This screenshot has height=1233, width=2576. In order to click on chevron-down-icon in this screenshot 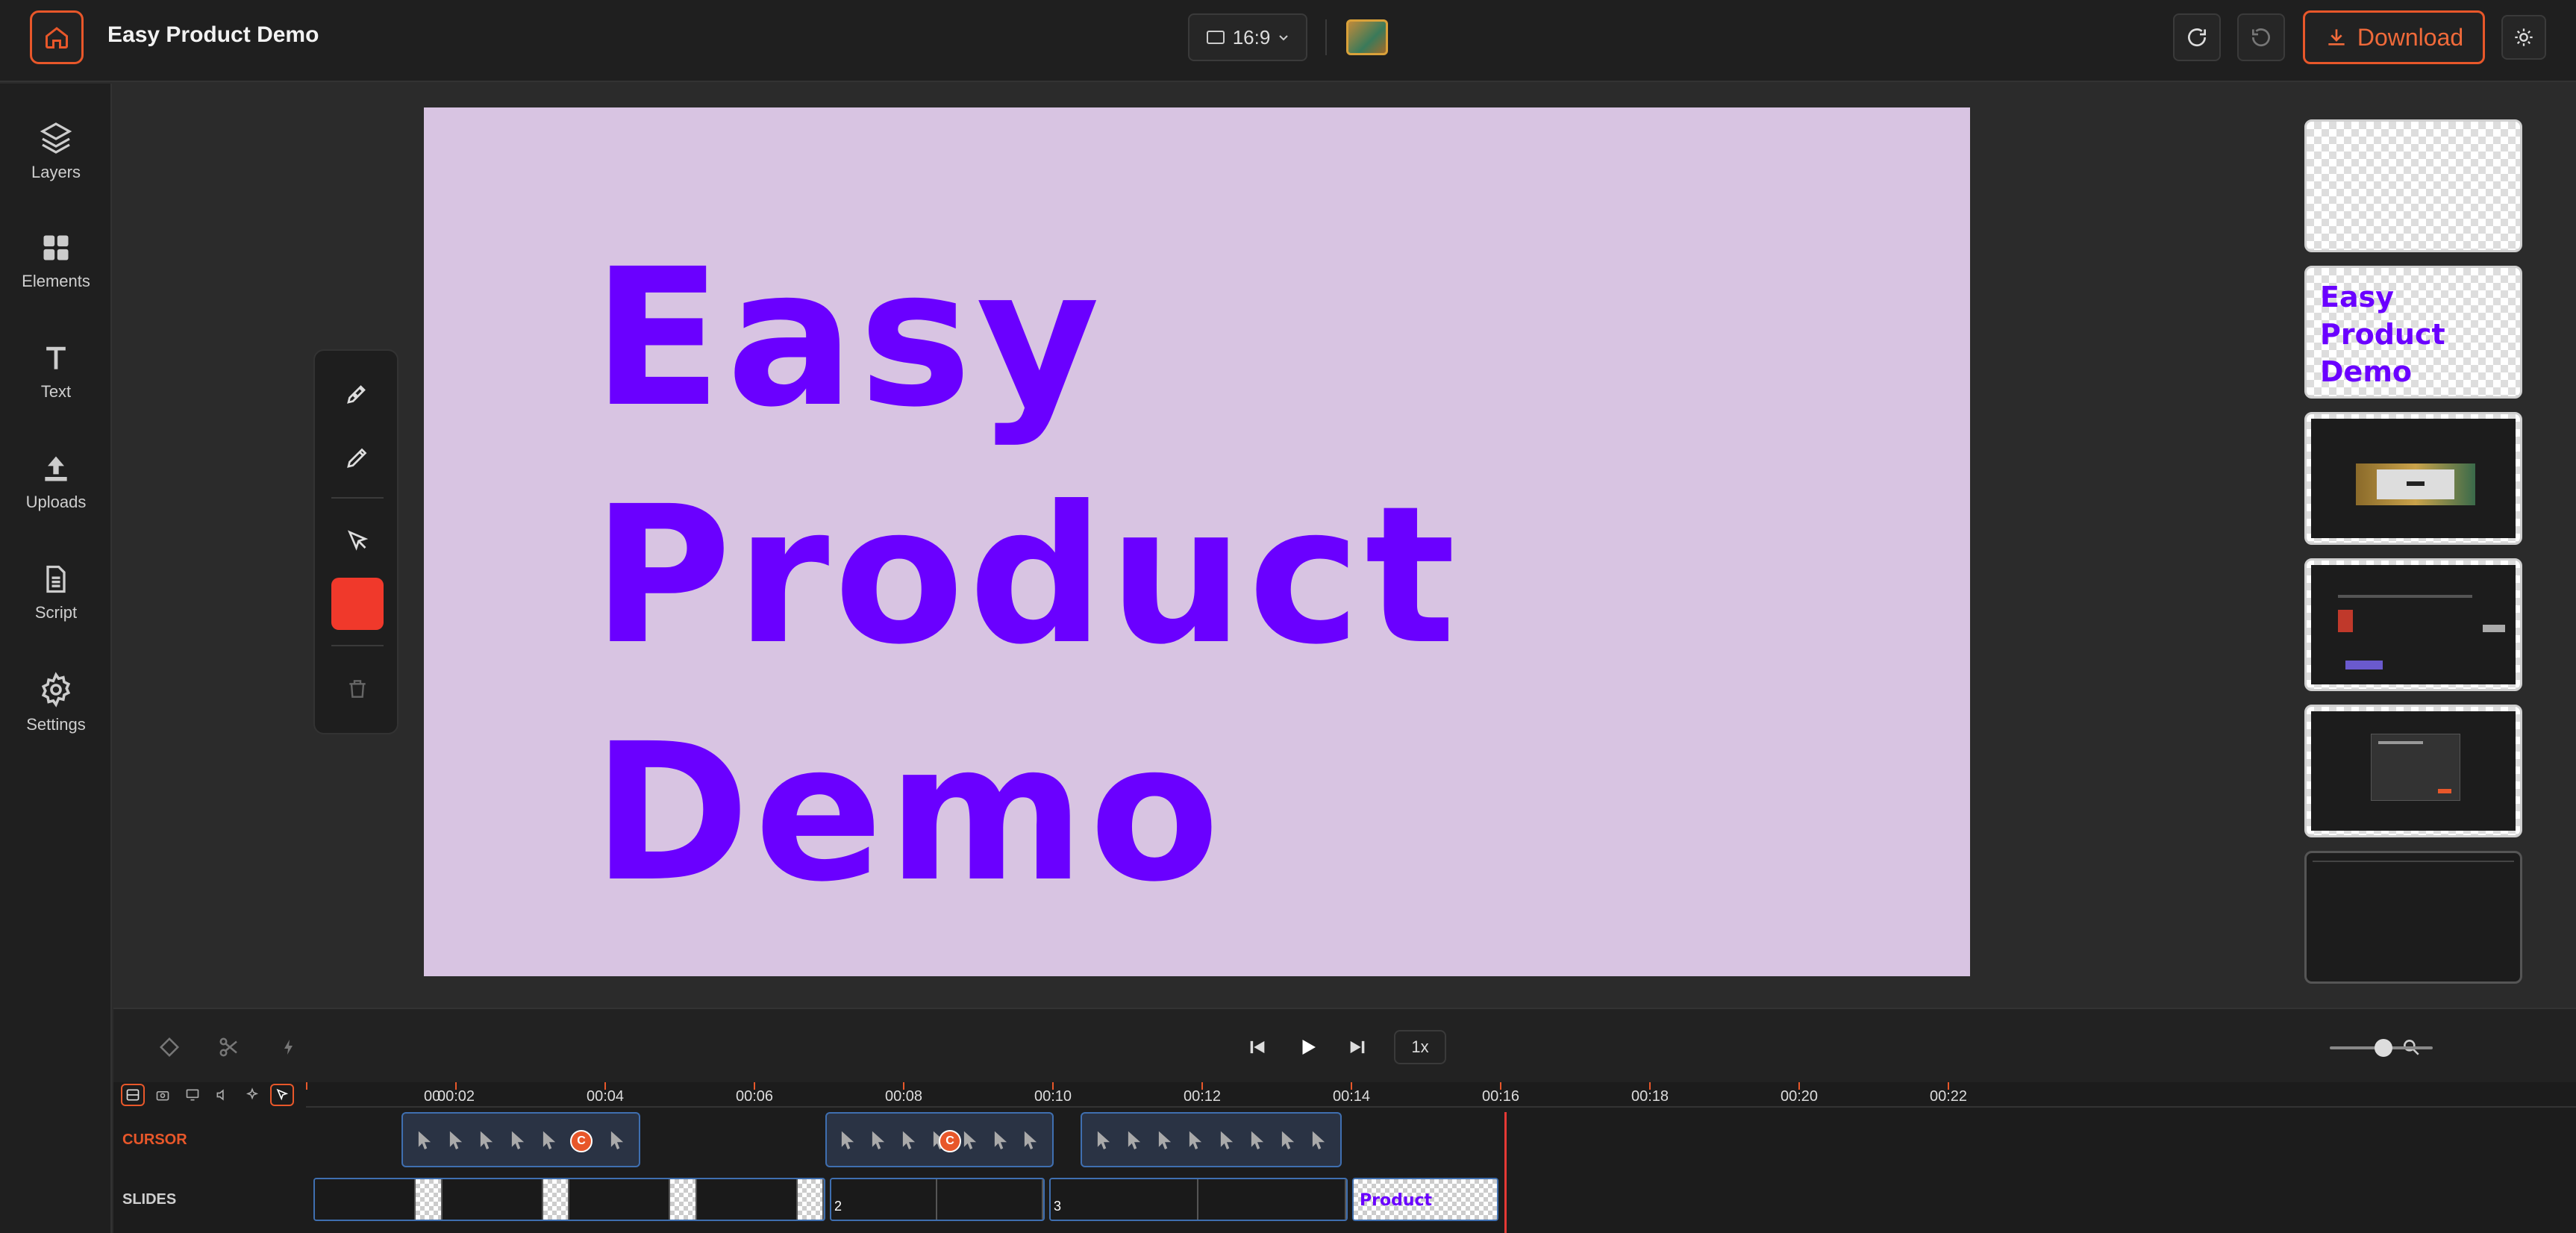, I will do `click(1284, 38)`.